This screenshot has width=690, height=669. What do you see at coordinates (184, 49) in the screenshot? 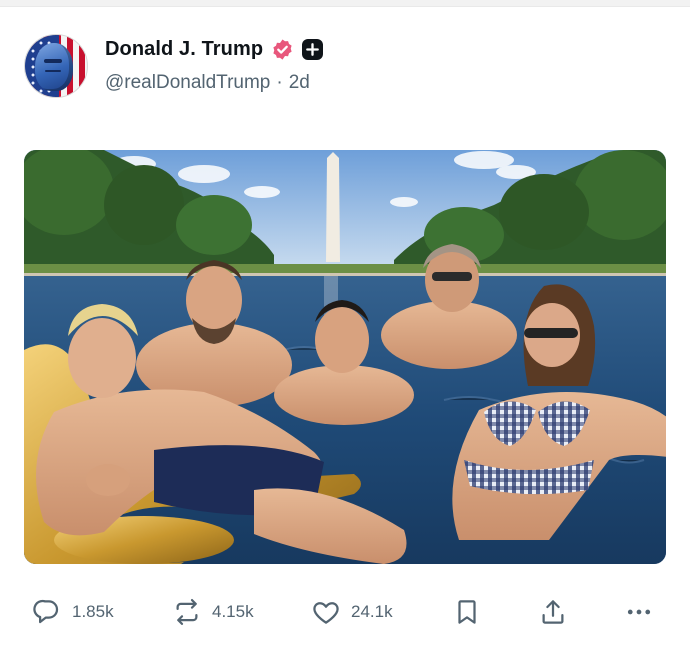
I see `display-name: Donald J. Trump` at bounding box center [184, 49].